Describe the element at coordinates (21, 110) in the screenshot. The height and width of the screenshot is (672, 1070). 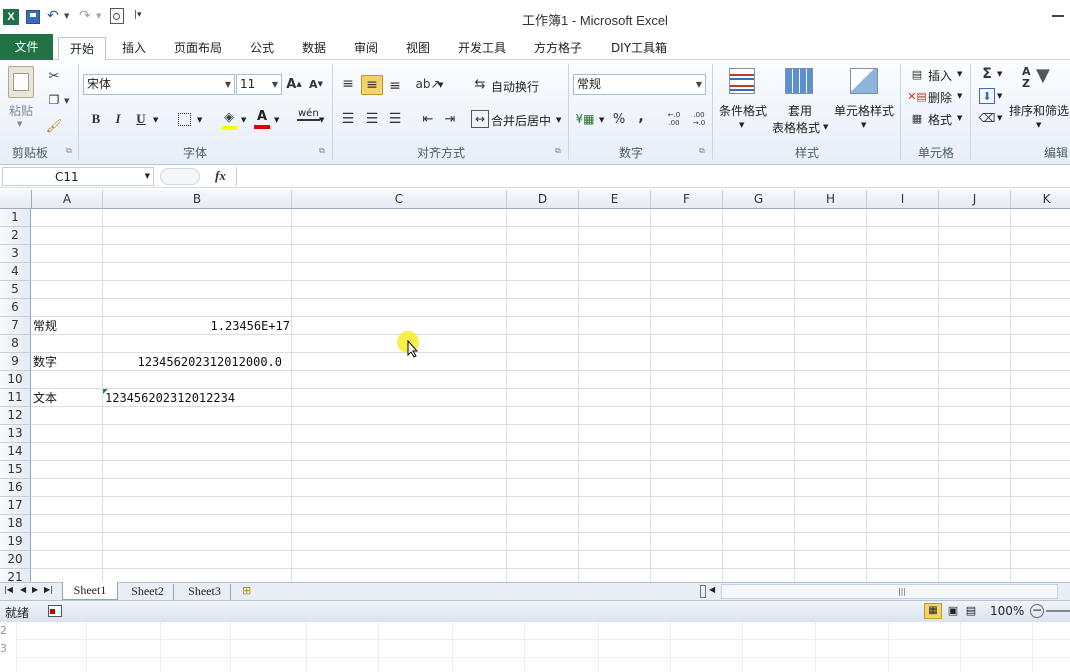
I see `paste-button: 粘贴` at that location.